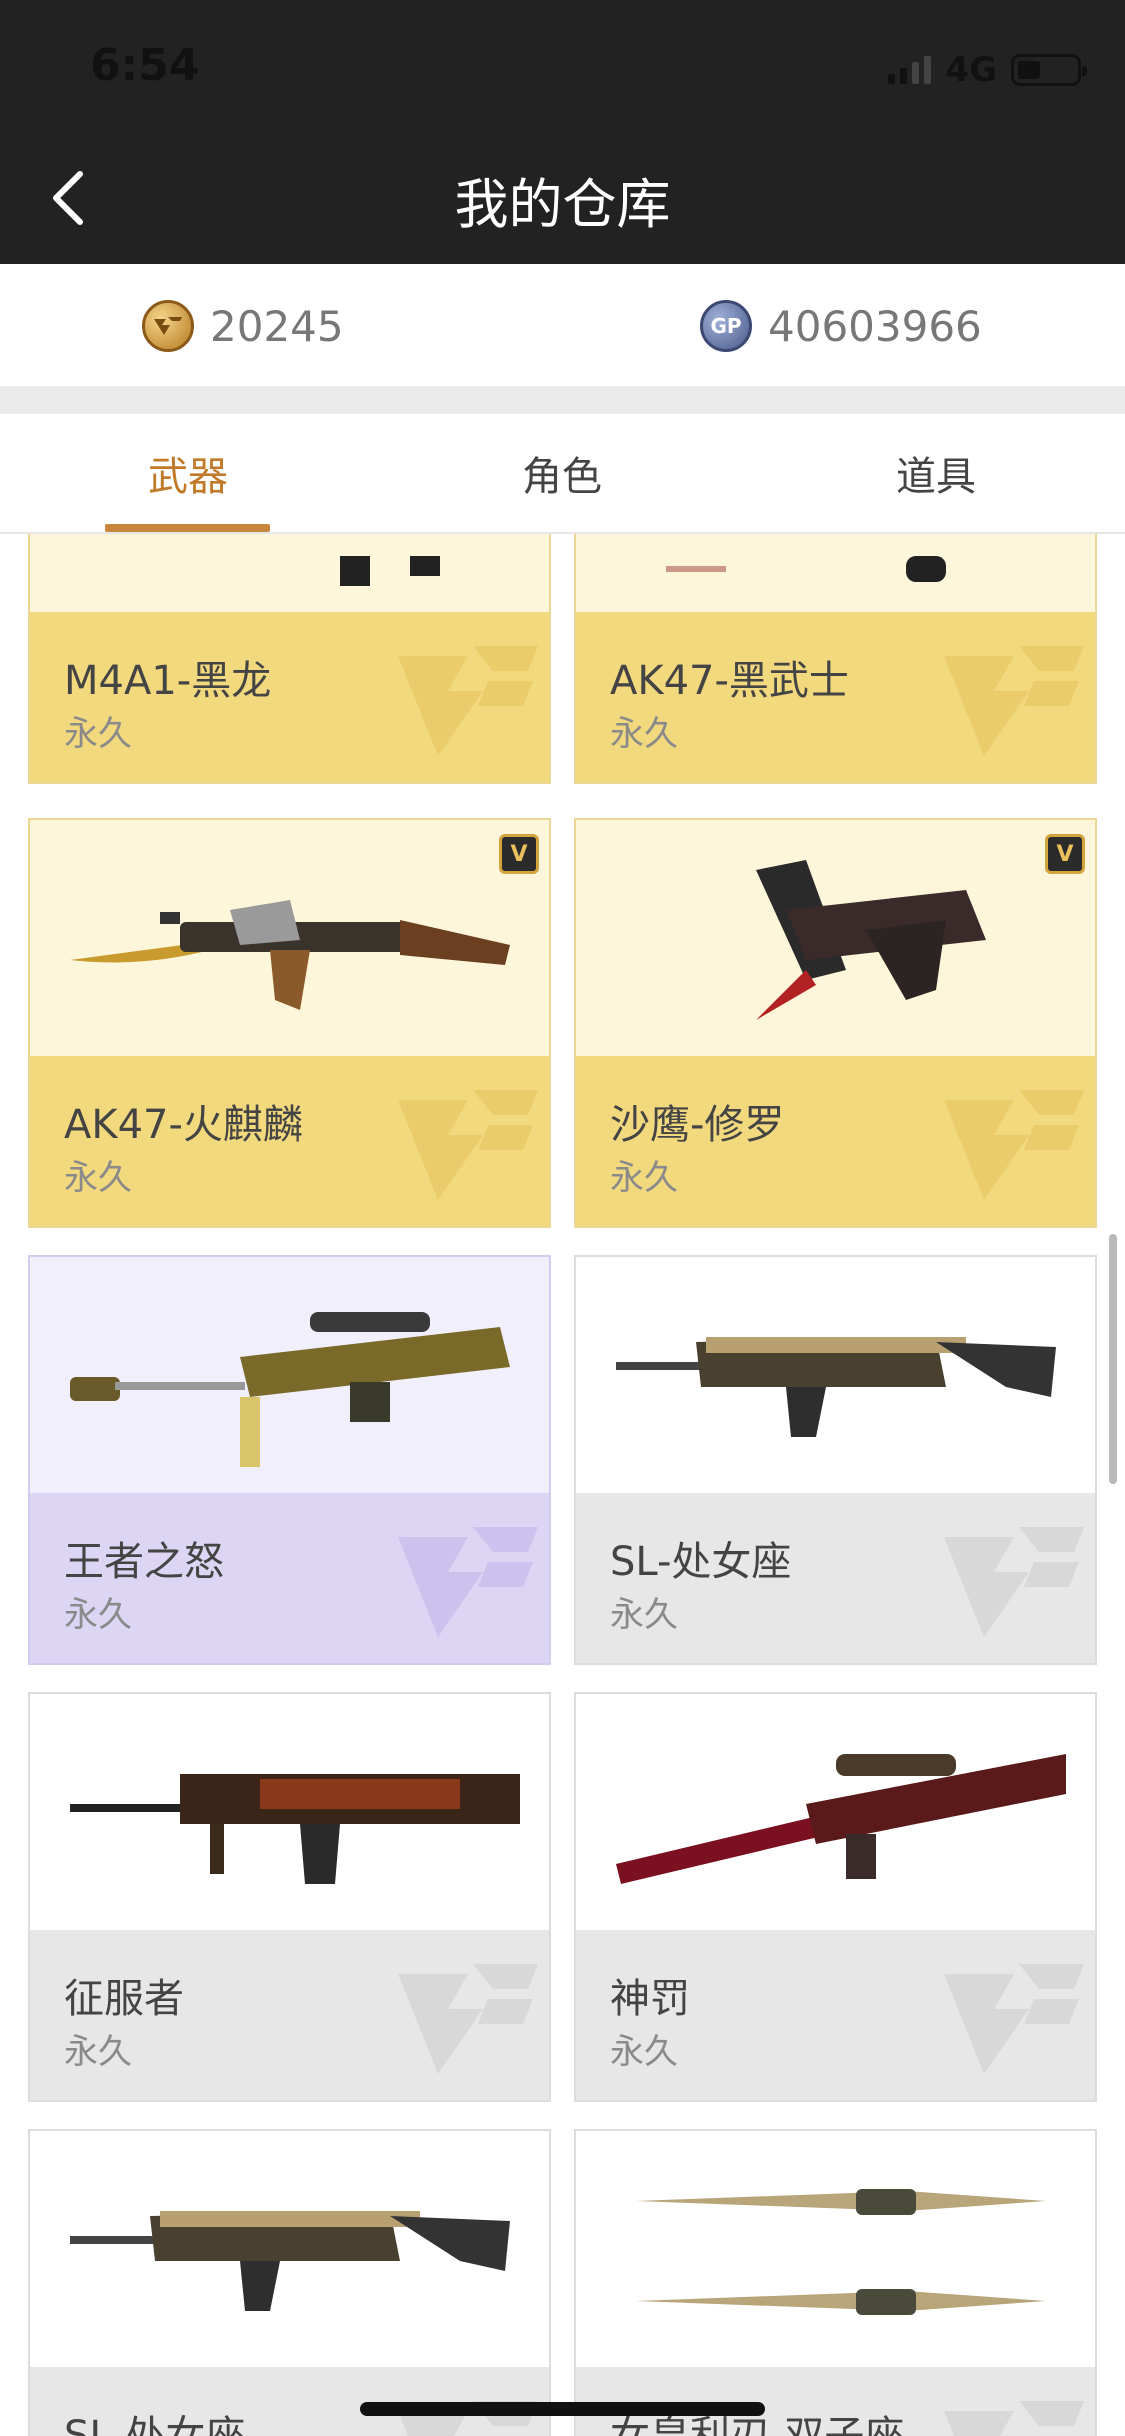  Describe the element at coordinates (835, 1141) in the screenshot. I see `weapon-info: 沙鹰-修罗 永久` at that location.